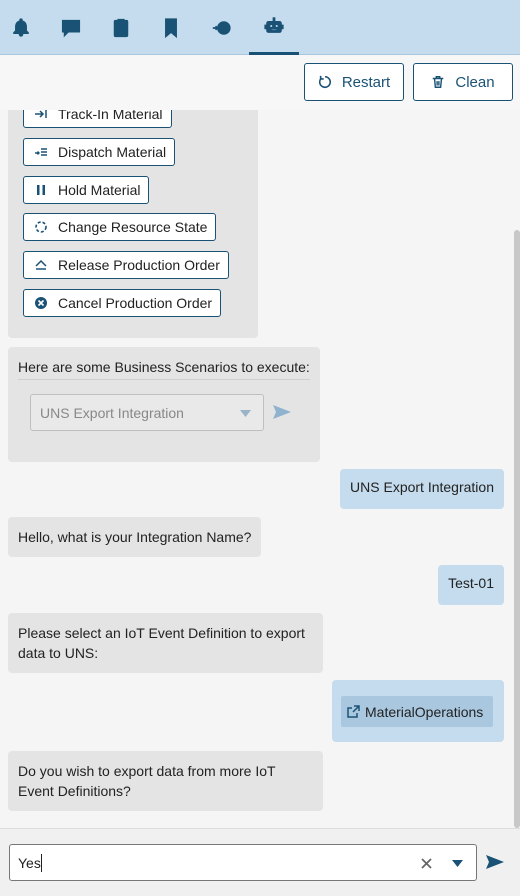 The height and width of the screenshot is (896, 520). What do you see at coordinates (243, 862) in the screenshot?
I see `chat-input: Yes` at bounding box center [243, 862].